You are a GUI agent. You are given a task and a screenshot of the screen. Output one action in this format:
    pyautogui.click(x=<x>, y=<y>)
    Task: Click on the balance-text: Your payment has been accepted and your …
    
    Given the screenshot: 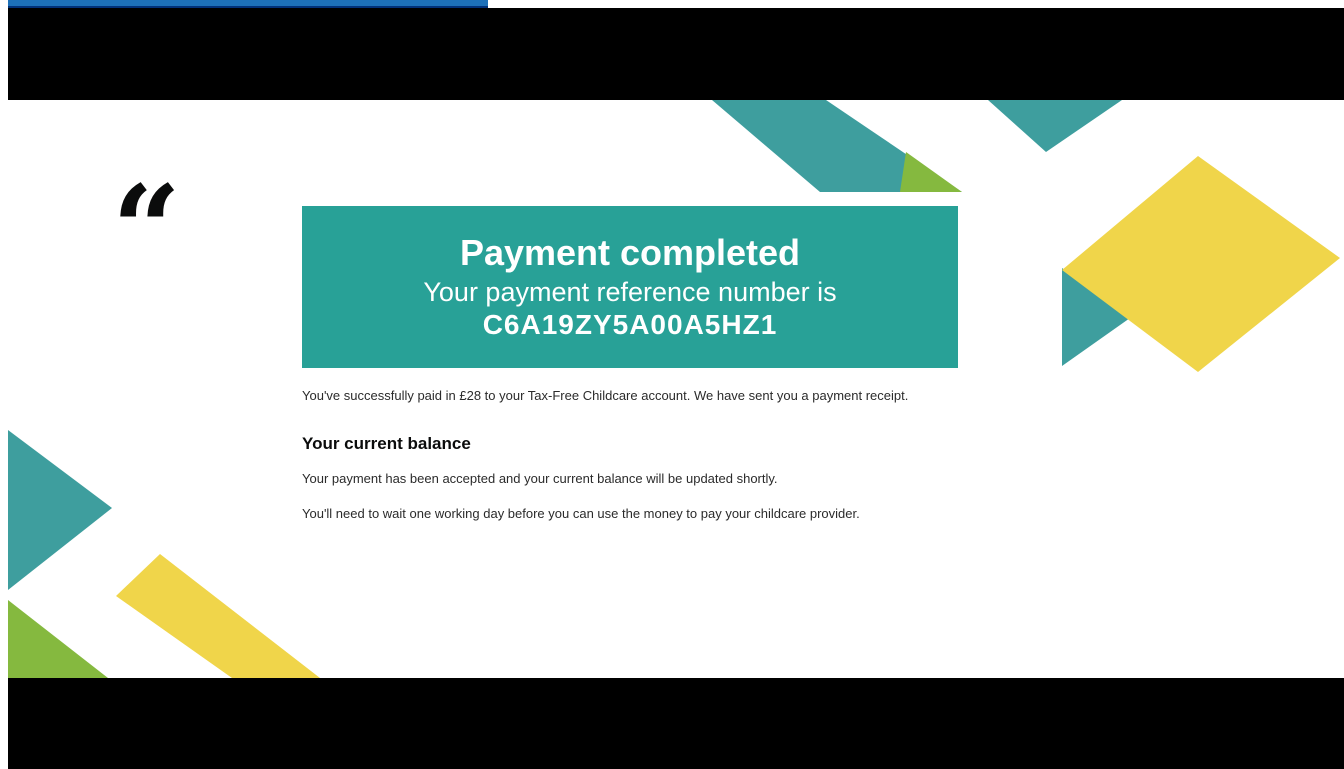 What is the action you would take?
    pyautogui.click(x=540, y=478)
    